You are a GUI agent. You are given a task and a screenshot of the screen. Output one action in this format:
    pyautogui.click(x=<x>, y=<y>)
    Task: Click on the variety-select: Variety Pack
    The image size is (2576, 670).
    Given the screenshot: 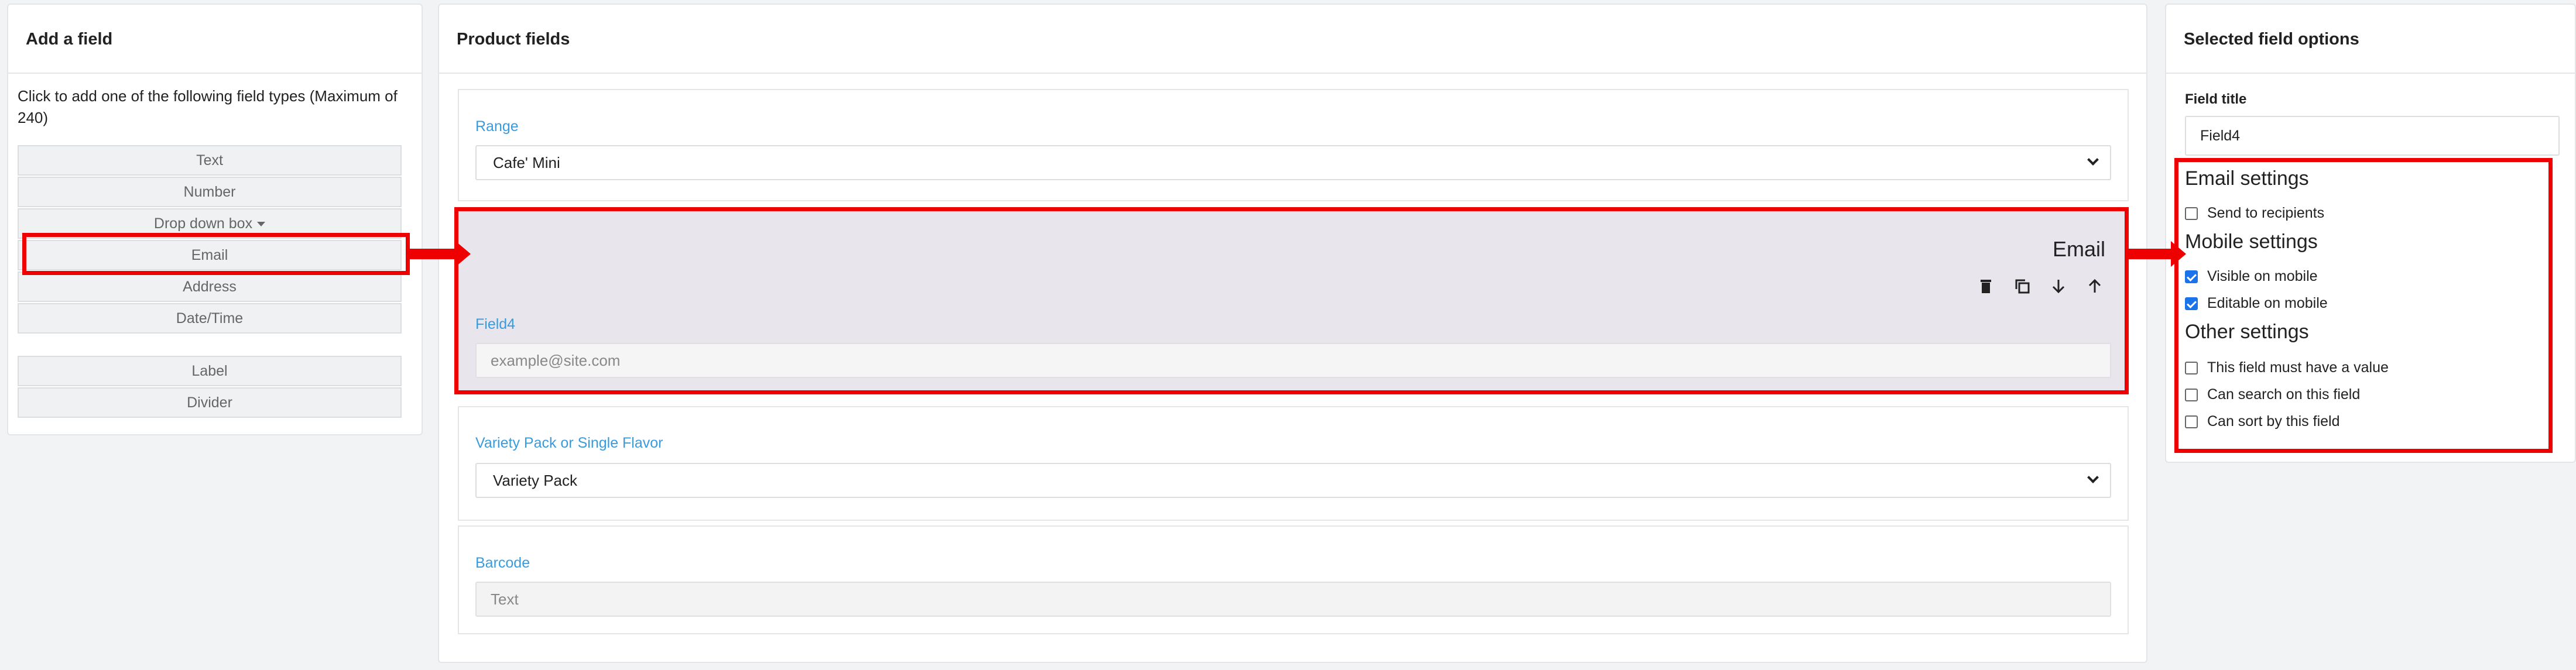 What is the action you would take?
    pyautogui.click(x=1293, y=480)
    